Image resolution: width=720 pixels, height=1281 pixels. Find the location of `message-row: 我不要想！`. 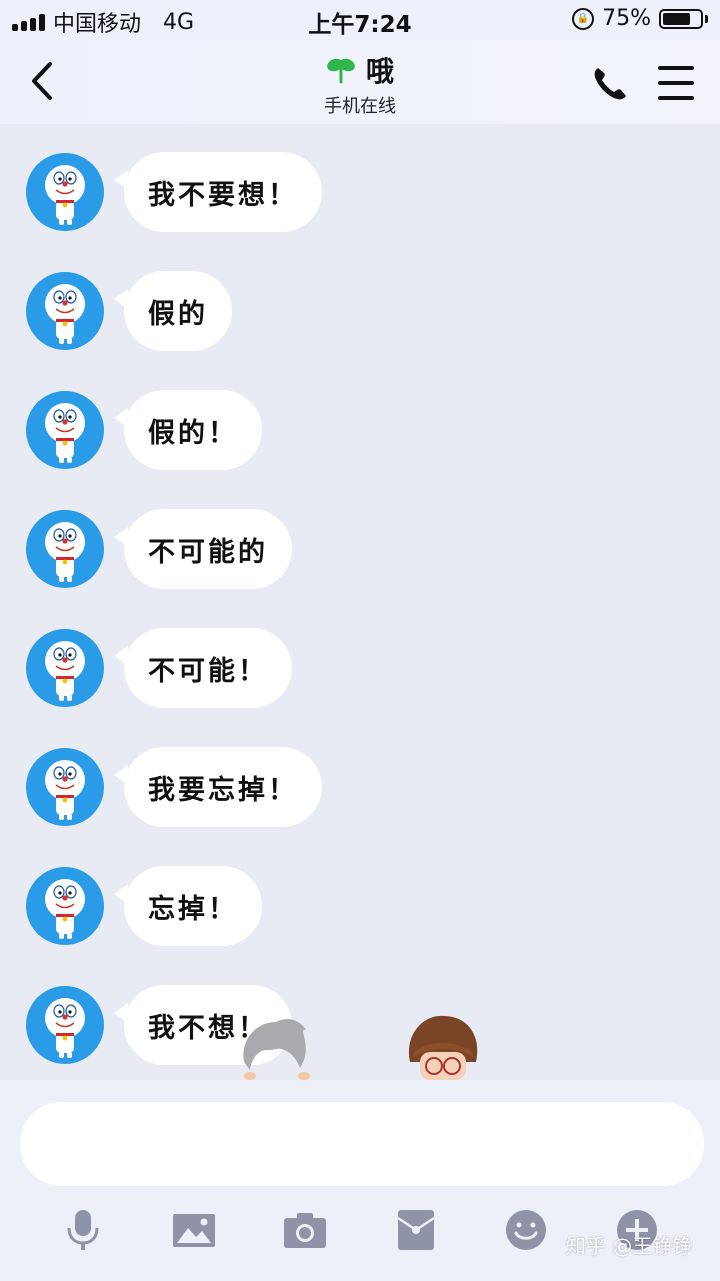

message-row: 我不要想！ is located at coordinates (174, 192).